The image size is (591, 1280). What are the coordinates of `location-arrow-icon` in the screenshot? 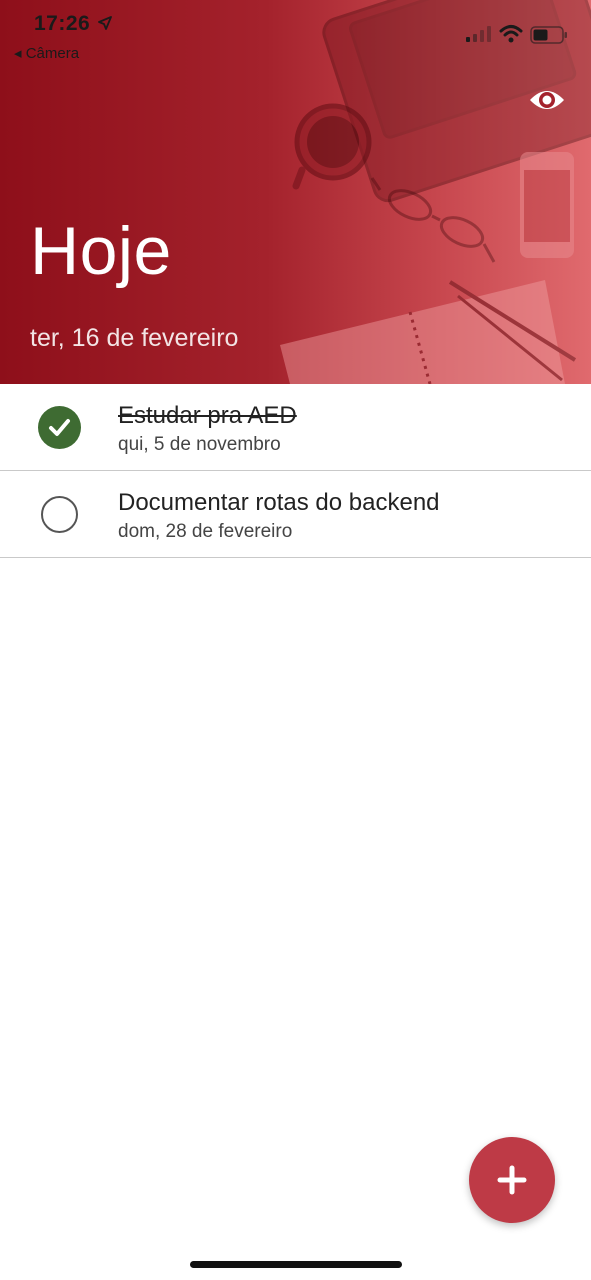 It's located at (105, 23).